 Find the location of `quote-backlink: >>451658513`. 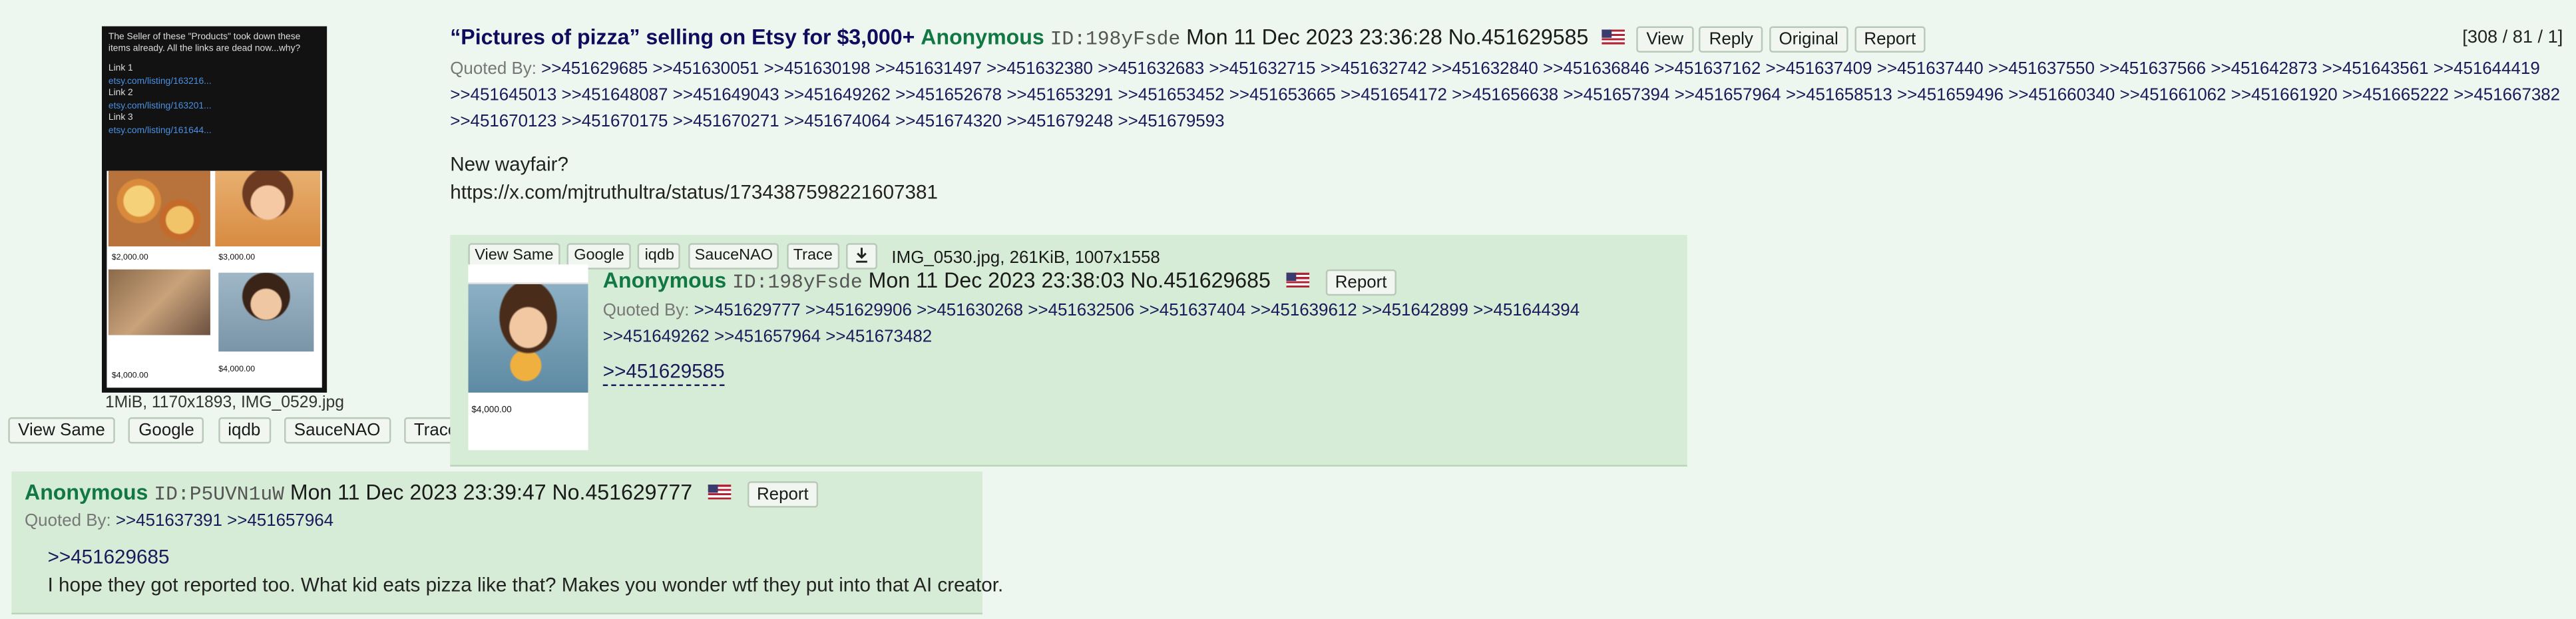

quote-backlink: >>451658513 is located at coordinates (1839, 95).